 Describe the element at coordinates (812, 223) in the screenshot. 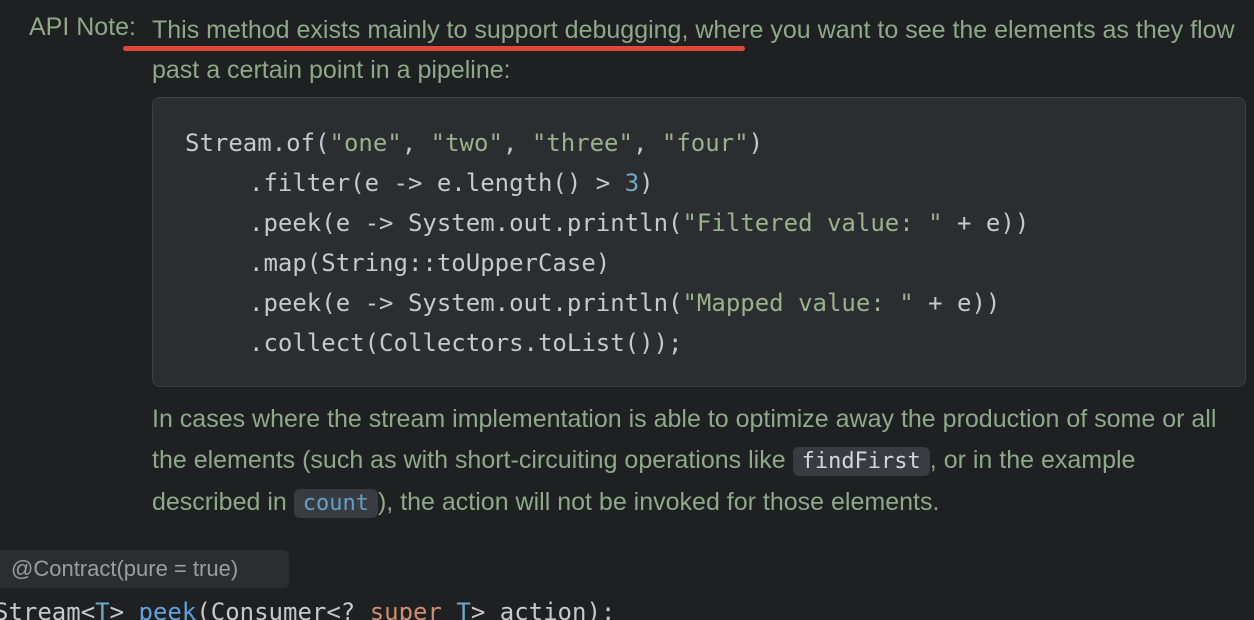

I see `code-string: "Filtered value: "` at that location.